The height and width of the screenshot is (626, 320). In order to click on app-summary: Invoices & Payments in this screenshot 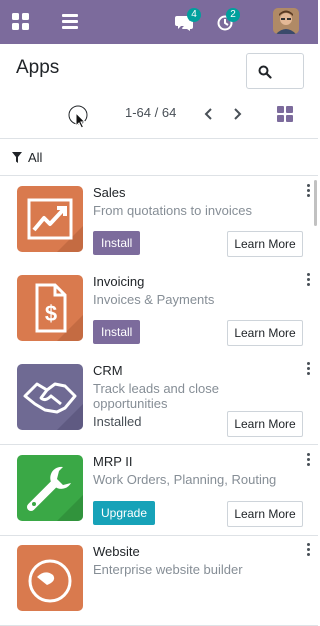, I will do `click(154, 299)`.